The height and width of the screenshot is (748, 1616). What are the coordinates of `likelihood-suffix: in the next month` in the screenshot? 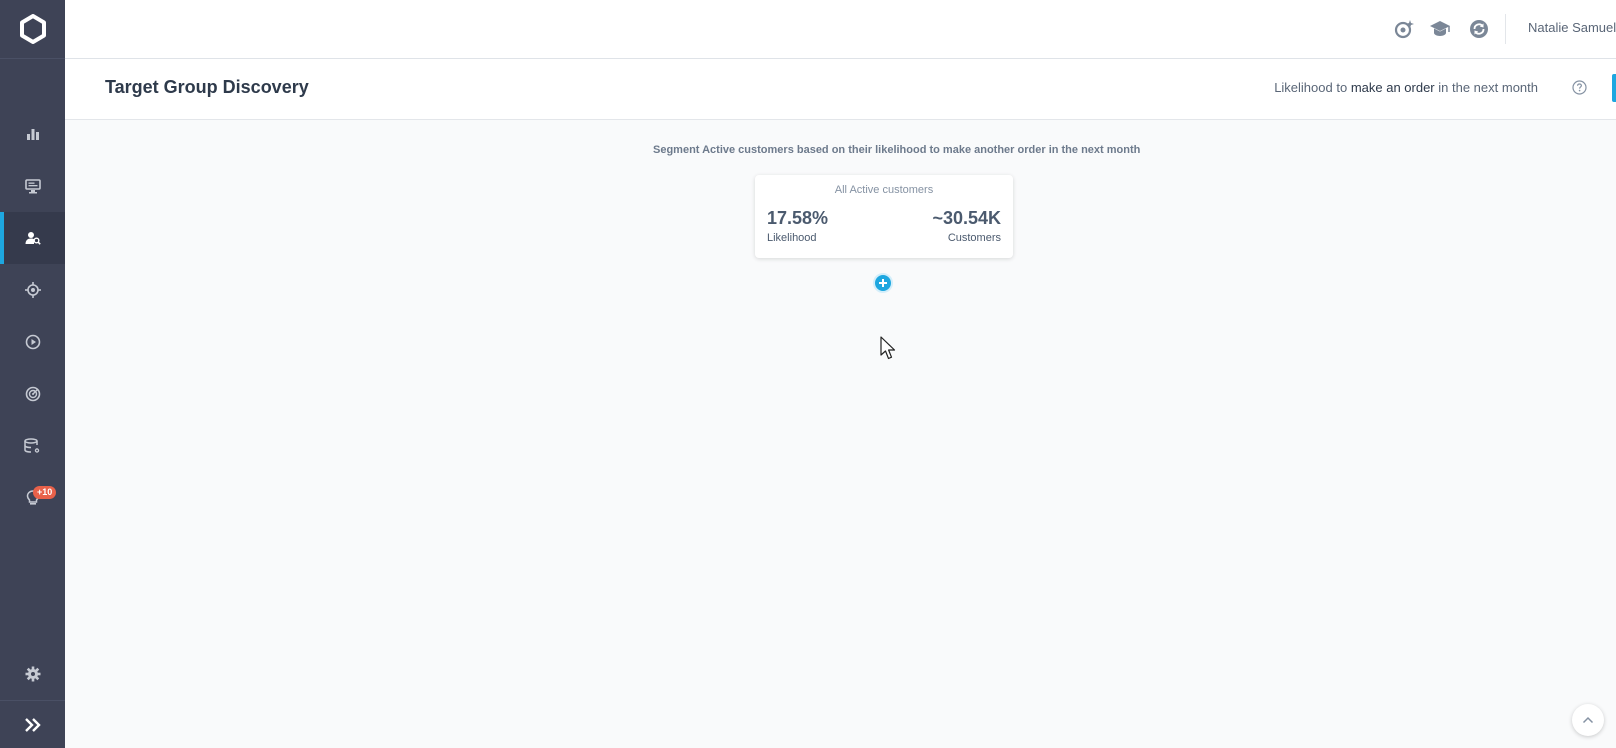 It's located at (1488, 87).